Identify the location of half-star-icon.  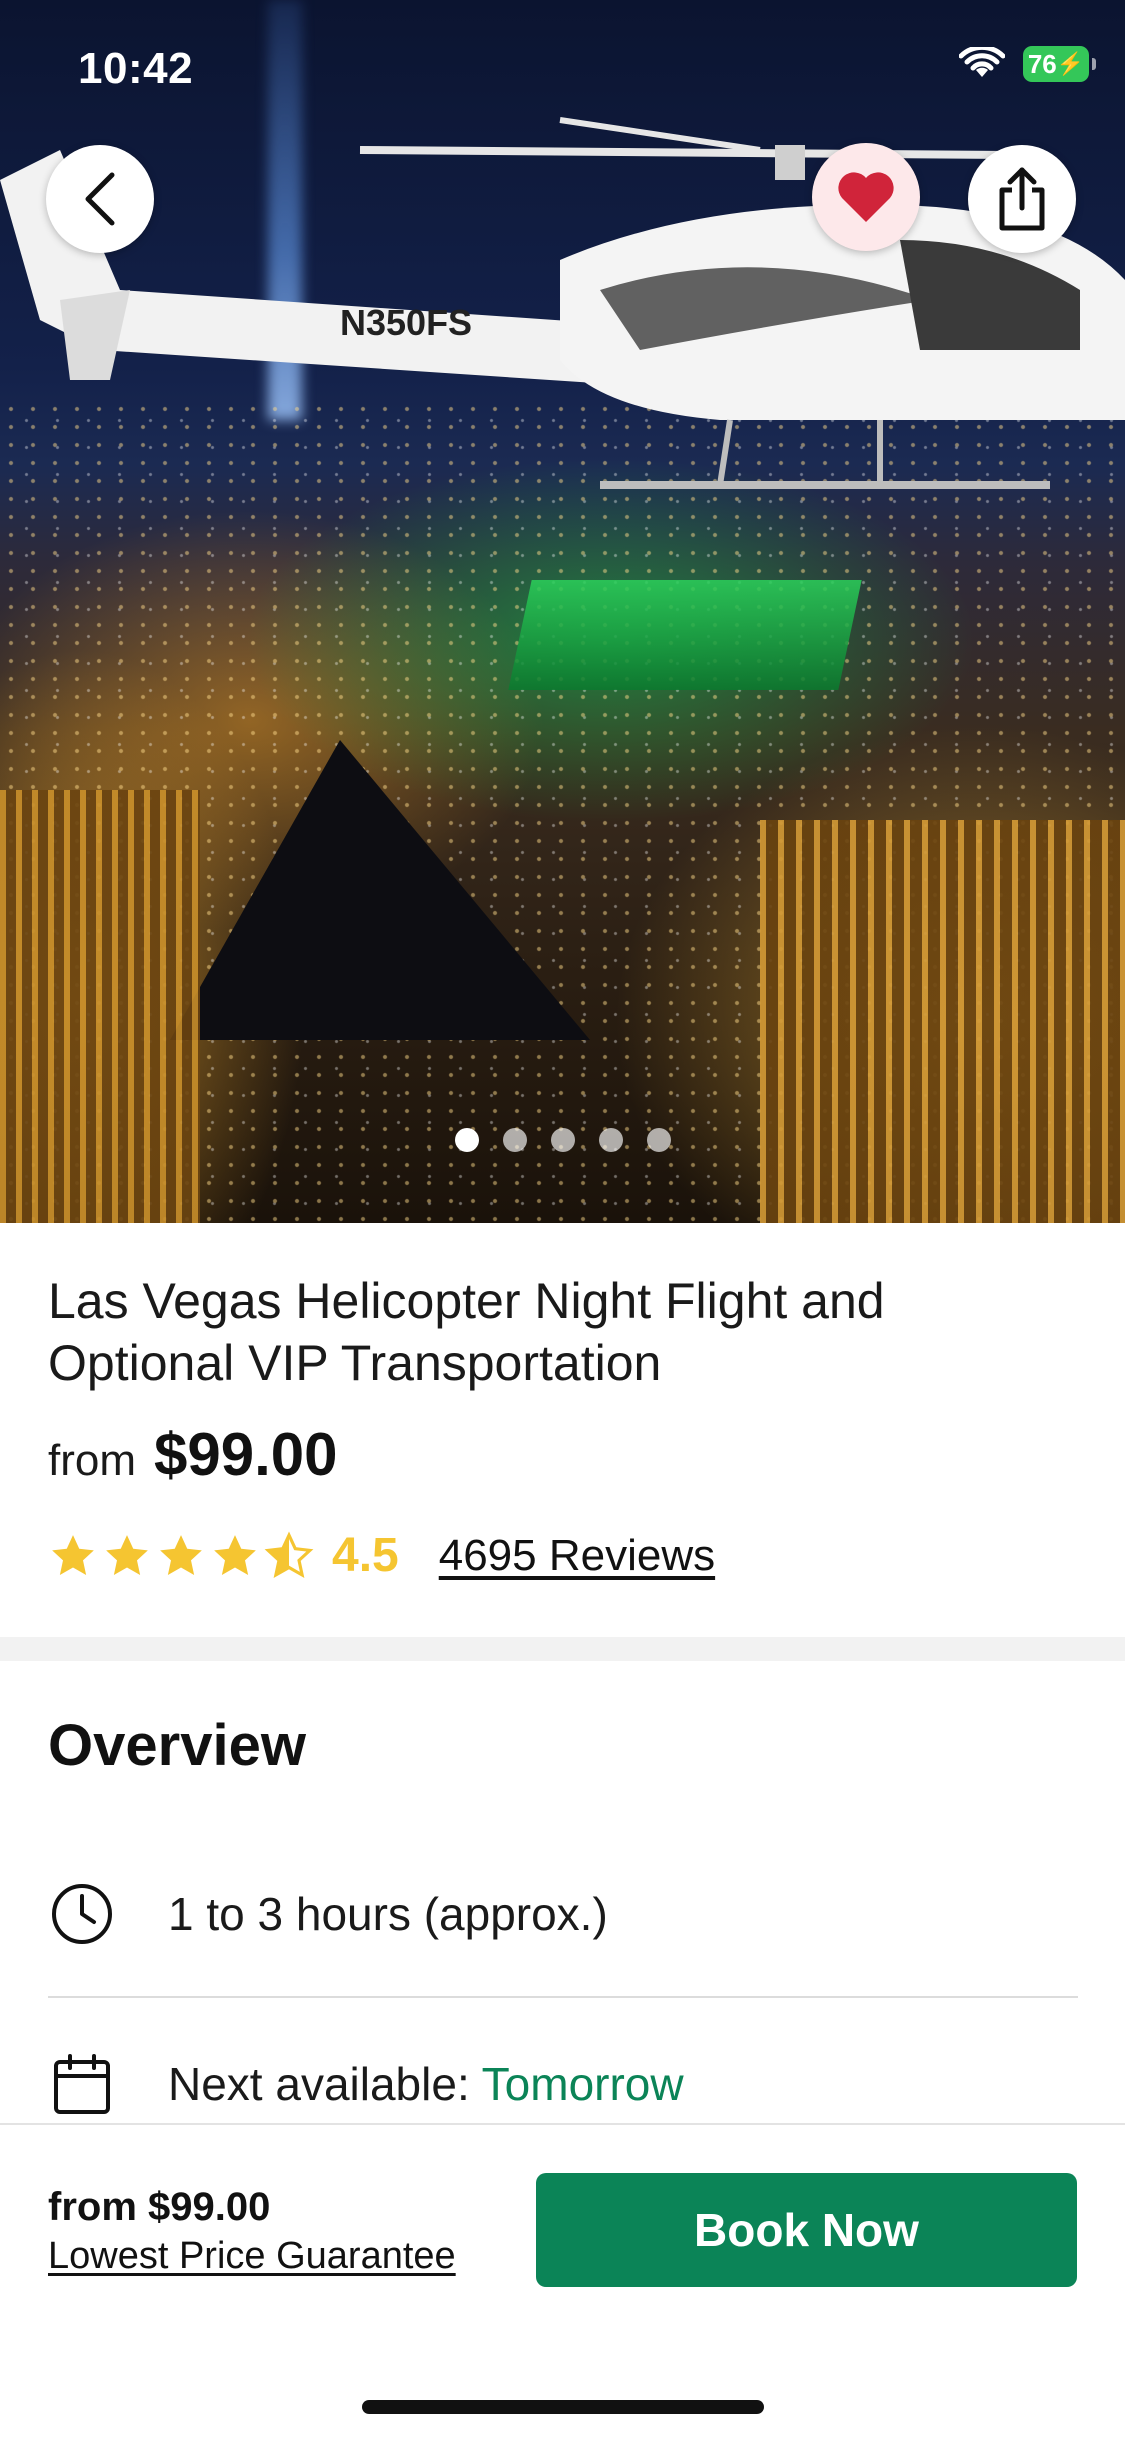
(289, 1554).